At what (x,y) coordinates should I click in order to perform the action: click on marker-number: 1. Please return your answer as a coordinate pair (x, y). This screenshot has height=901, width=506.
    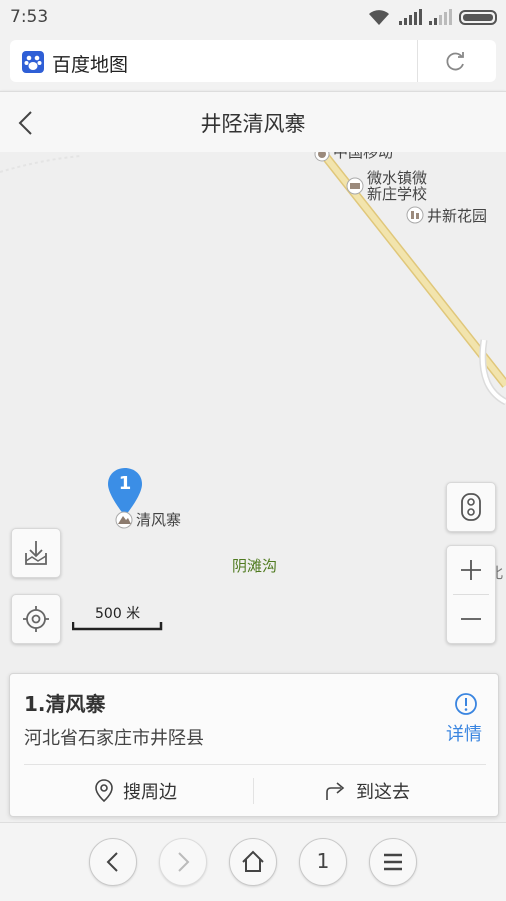
    Looking at the image, I should click on (125, 483).